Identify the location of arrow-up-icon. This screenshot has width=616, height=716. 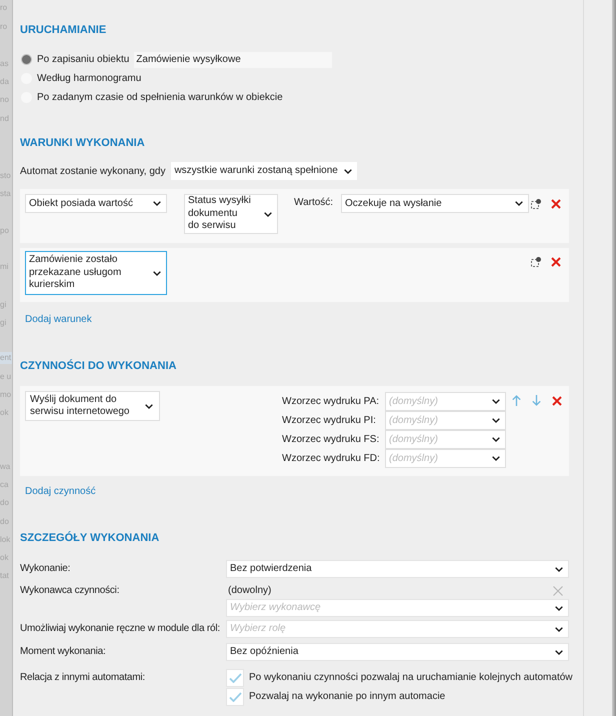
(516, 400).